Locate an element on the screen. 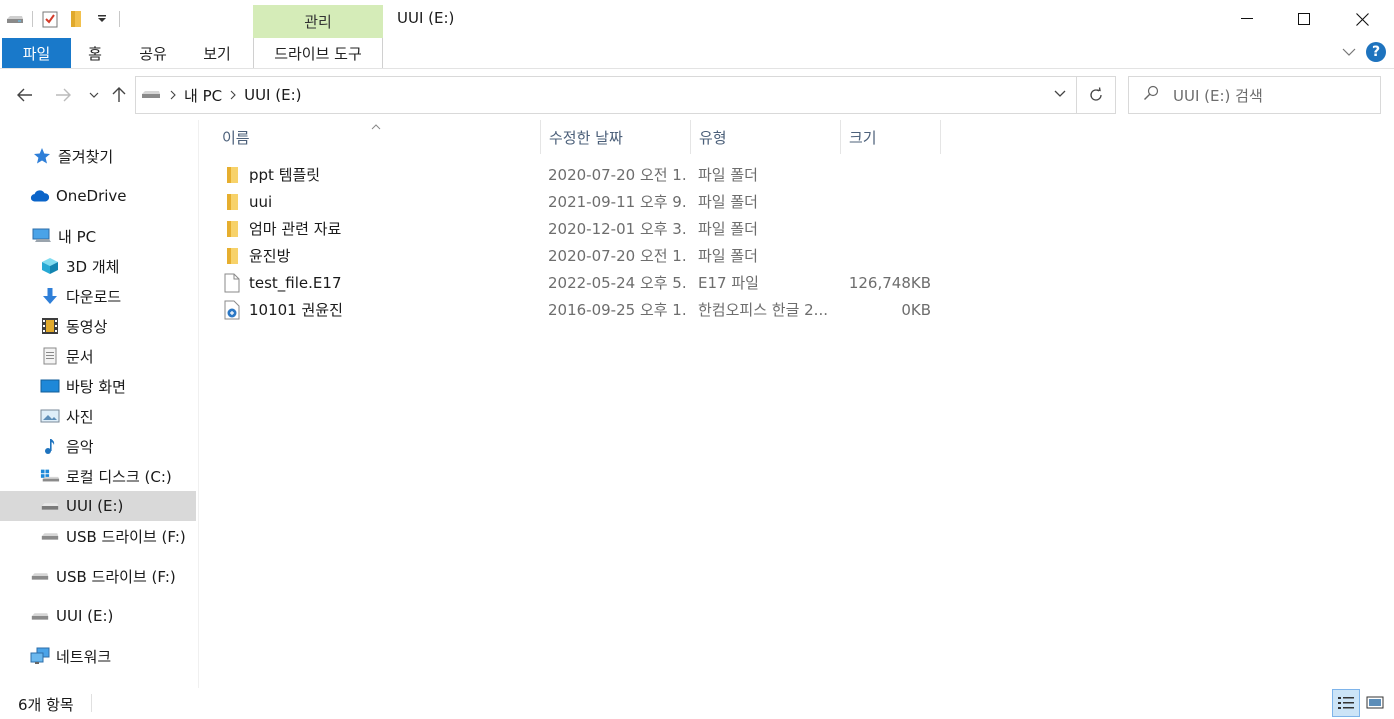  expand-ribbon-icon is located at coordinates (1349, 52).